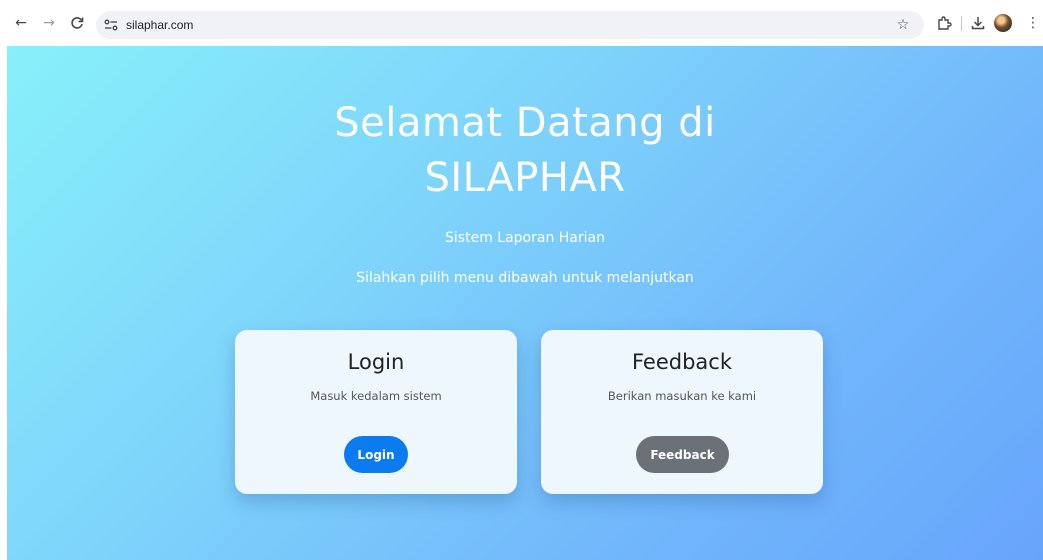 Image resolution: width=1043 pixels, height=560 pixels. What do you see at coordinates (525, 238) in the screenshot?
I see `page-subtitle: Sistem Laporan Harian` at bounding box center [525, 238].